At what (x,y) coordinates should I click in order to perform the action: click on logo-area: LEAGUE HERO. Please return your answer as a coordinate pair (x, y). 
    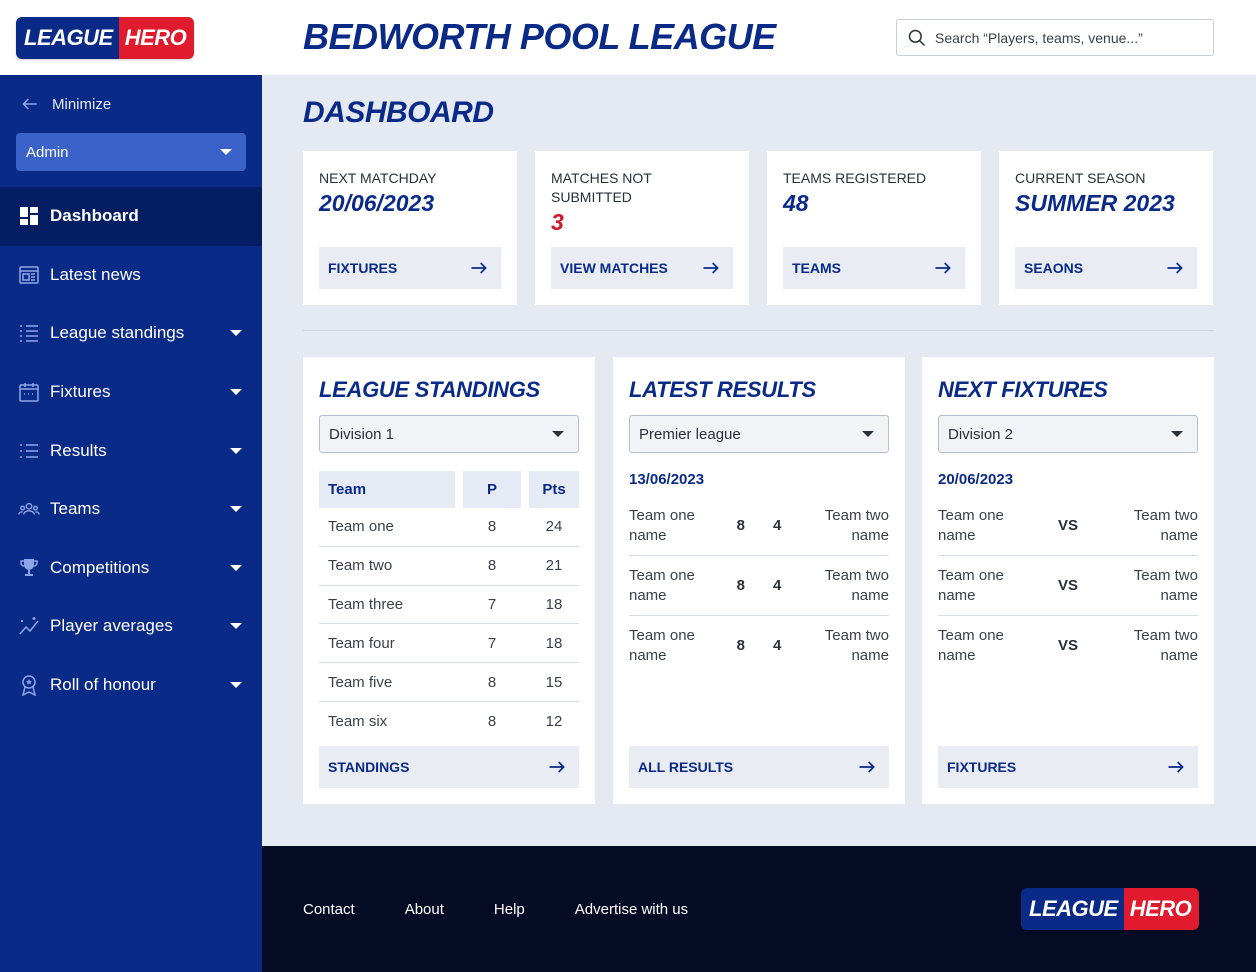
    Looking at the image, I should click on (131, 37).